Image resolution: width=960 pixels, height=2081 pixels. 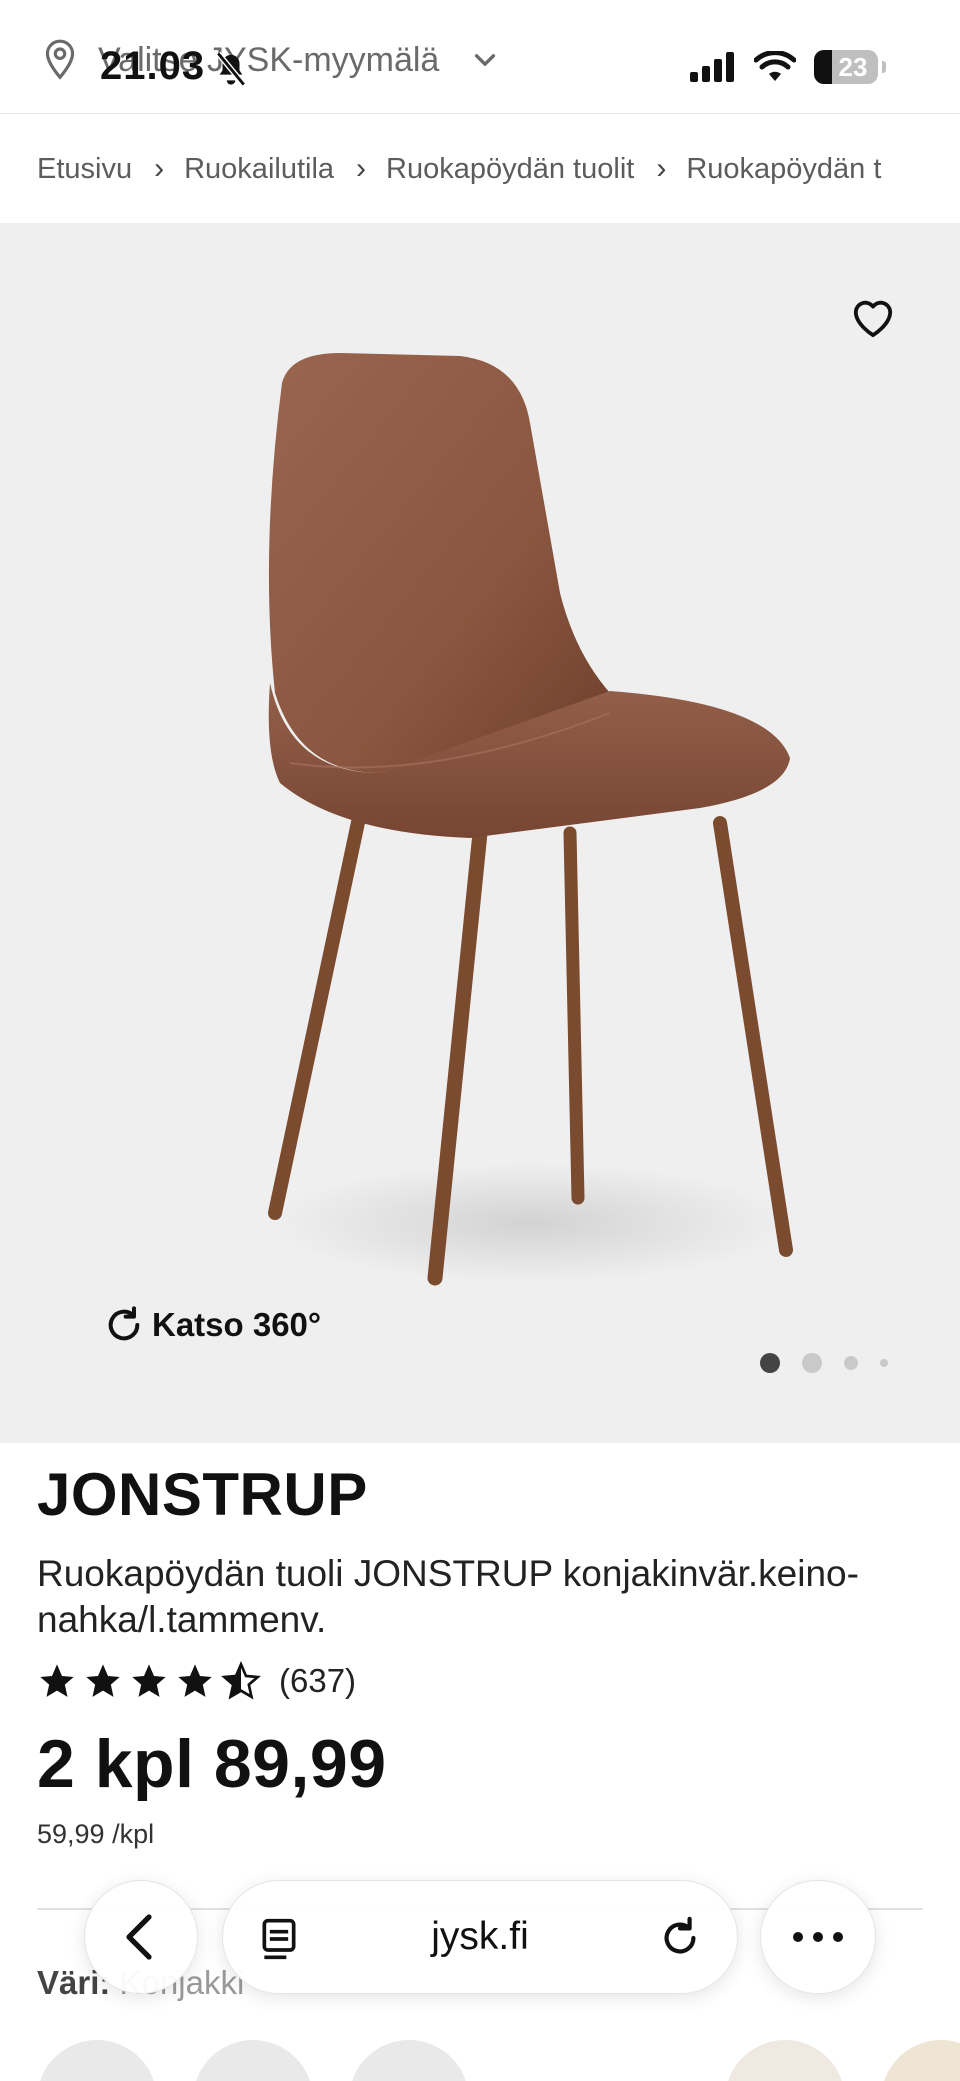 I want to click on more-dots-icon, so click(x=818, y=1937).